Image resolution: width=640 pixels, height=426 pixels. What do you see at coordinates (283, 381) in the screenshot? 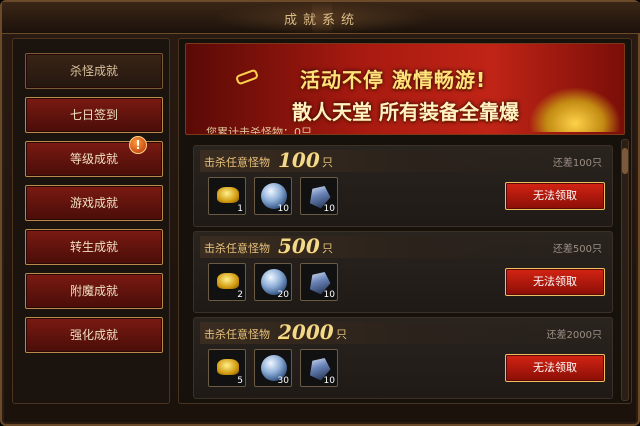
I see `reward-count: 30` at bounding box center [283, 381].